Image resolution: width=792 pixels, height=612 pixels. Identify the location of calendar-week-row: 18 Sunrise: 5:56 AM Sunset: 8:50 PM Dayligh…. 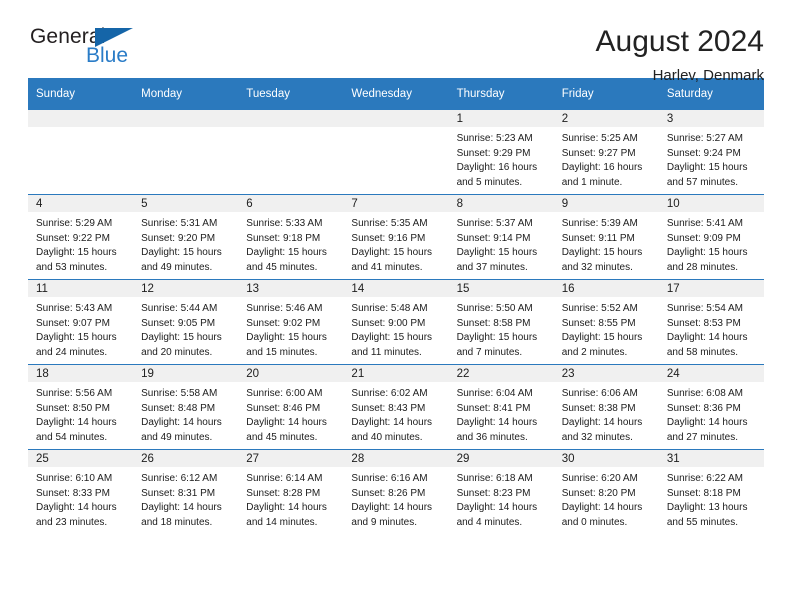
(396, 407).